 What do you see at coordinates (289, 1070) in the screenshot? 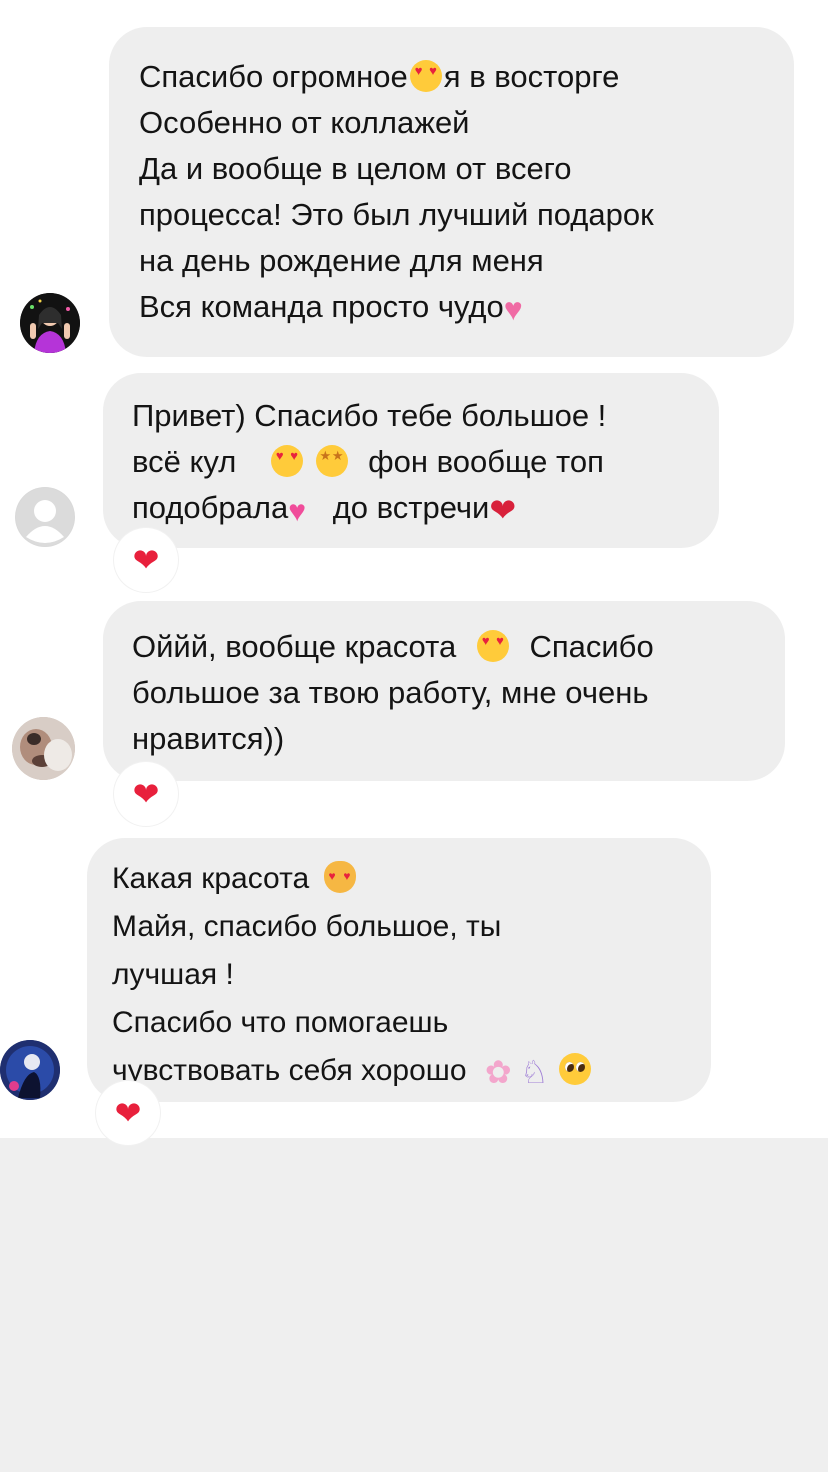
I see `line-text: чувствовать себя хорошо` at bounding box center [289, 1070].